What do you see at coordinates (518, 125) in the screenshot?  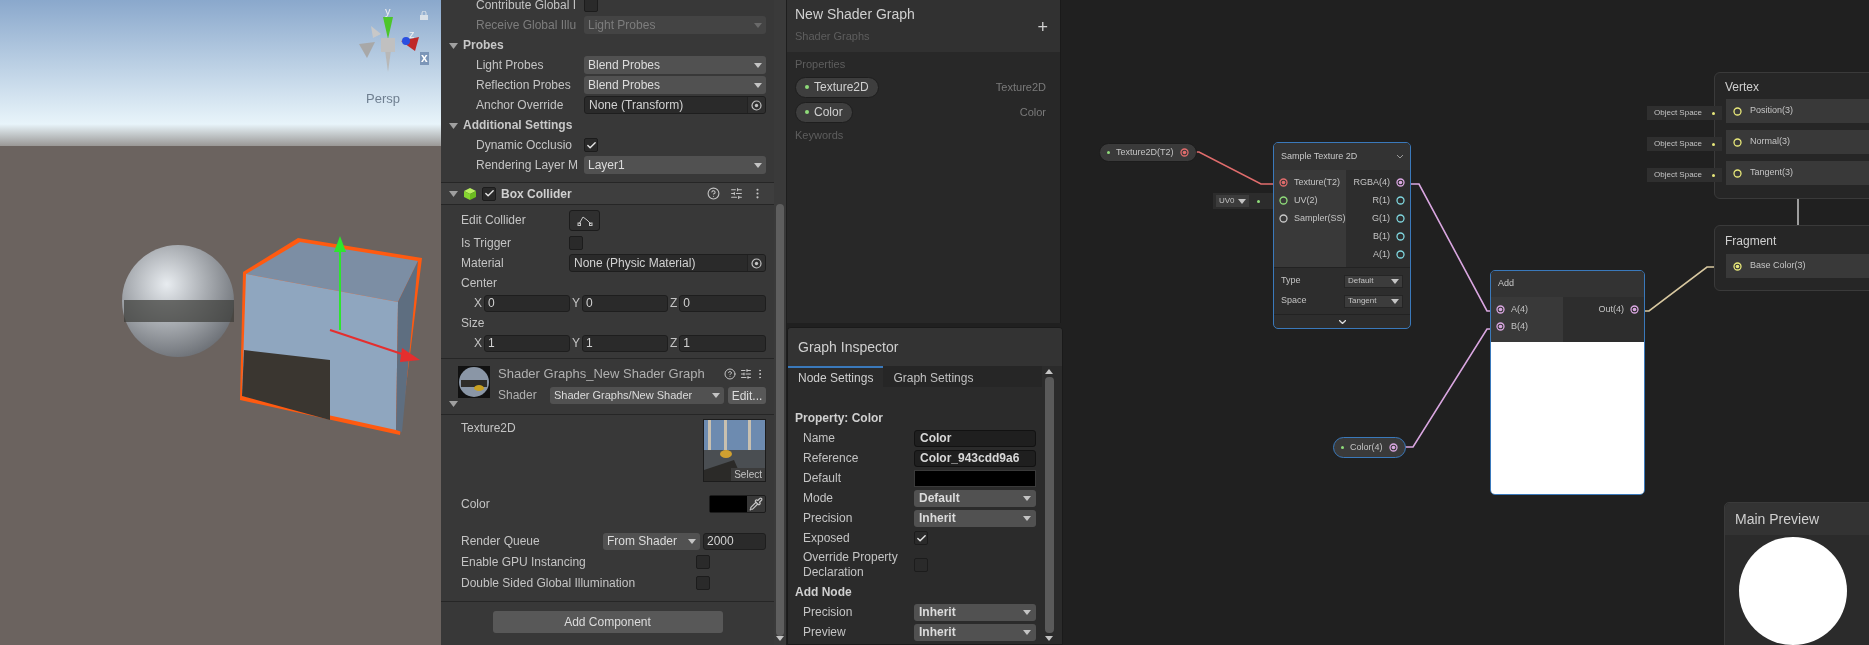 I see `section-title: Additional Settings` at bounding box center [518, 125].